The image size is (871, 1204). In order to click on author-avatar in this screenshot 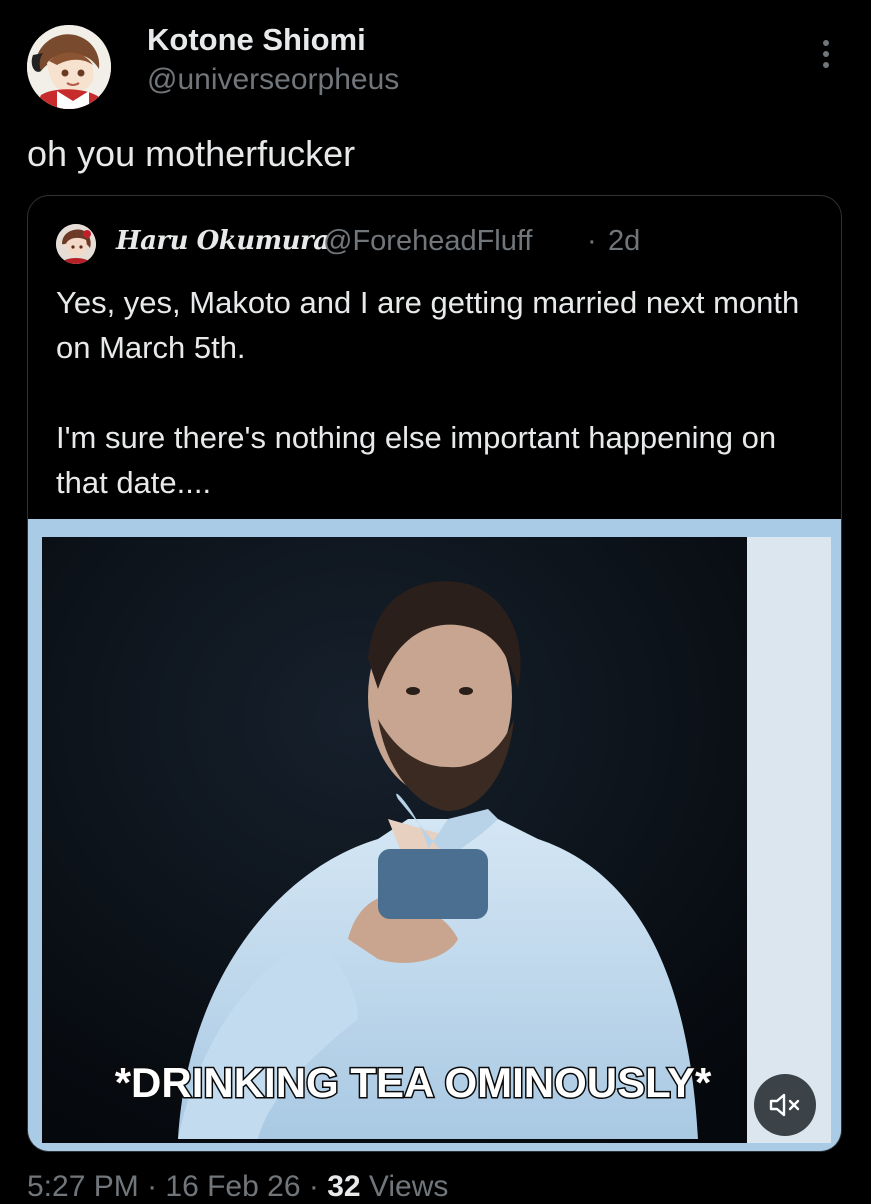, I will do `click(69, 67)`.